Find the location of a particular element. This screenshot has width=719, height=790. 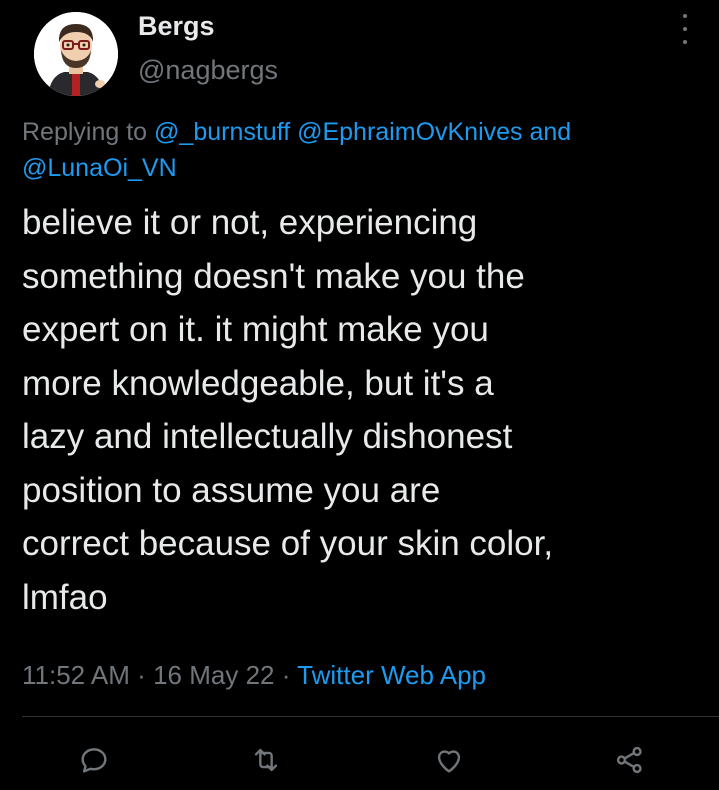

cartoon-avatar-icon is located at coordinates (76, 54).